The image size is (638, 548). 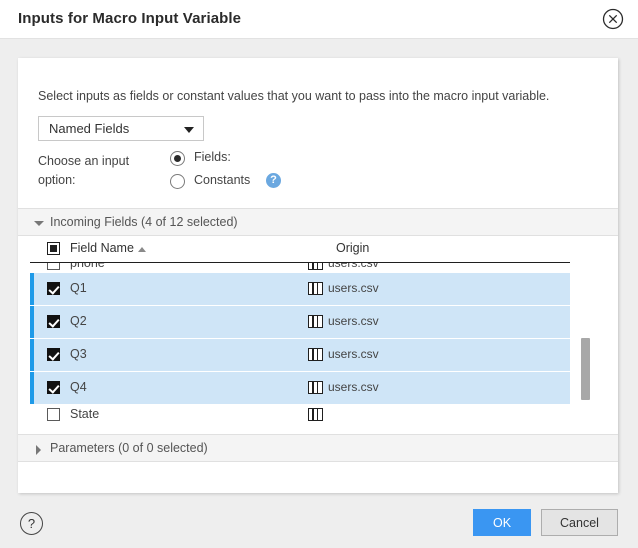 What do you see at coordinates (31, 523) in the screenshot?
I see `help-icon: ?` at bounding box center [31, 523].